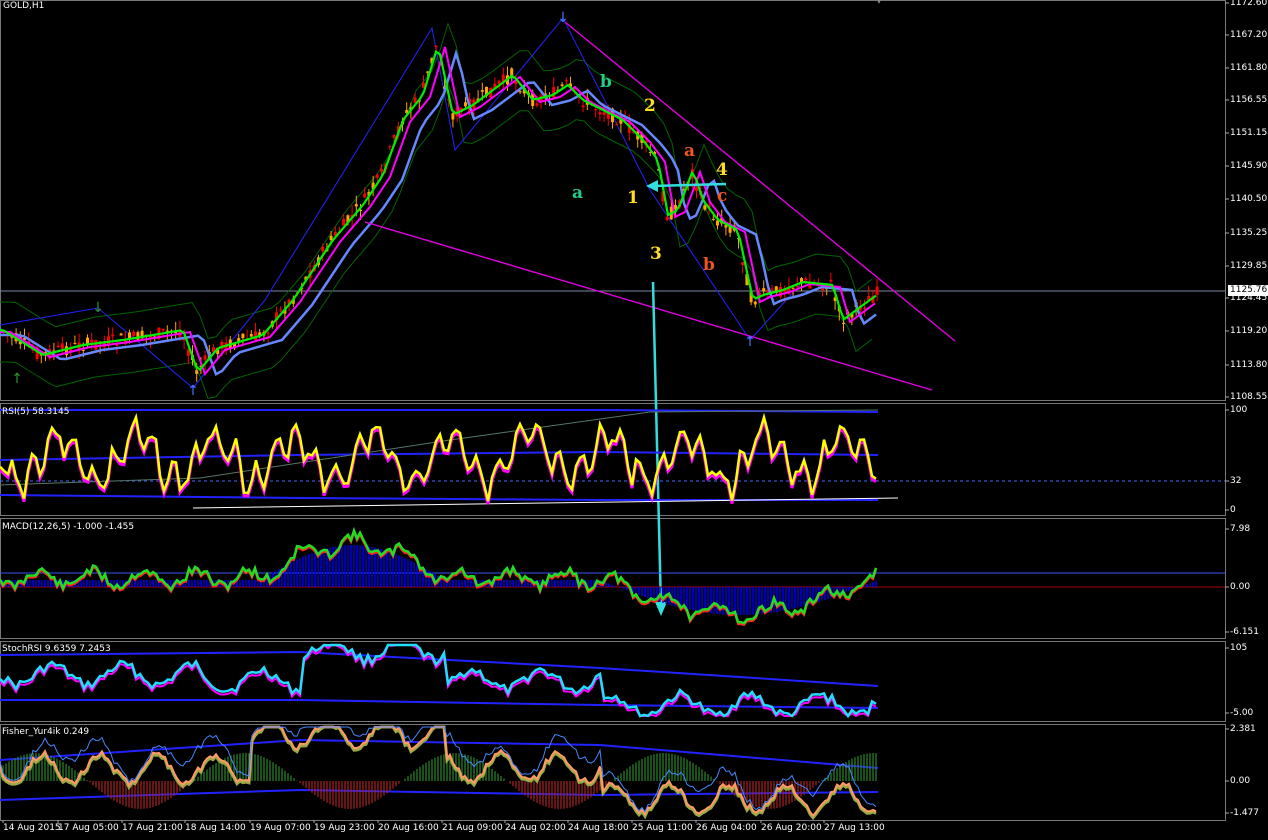 The height and width of the screenshot is (840, 1268). What do you see at coordinates (648, 306) in the screenshot?
I see `lower-trendline` at bounding box center [648, 306].